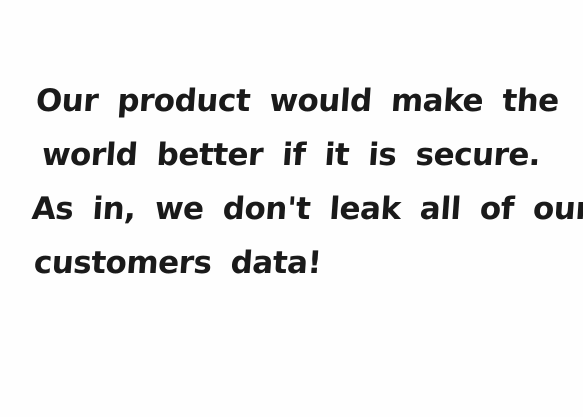 The image size is (583, 417). Describe the element at coordinates (297, 101) in the screenshot. I see `note-line-1: Our product would make the` at that location.